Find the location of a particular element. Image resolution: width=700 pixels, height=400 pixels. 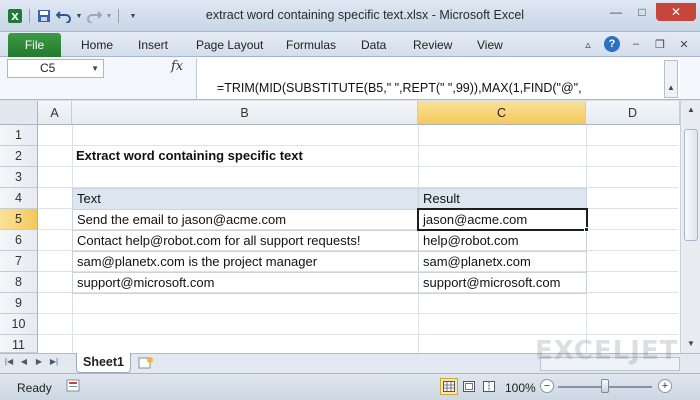

view-buttons is located at coordinates (469, 386).